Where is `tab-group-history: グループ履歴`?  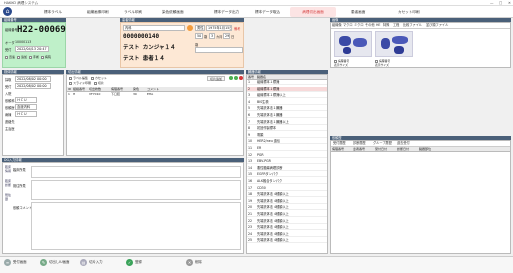 tab-group-history: グループ履歴 is located at coordinates (382, 143).